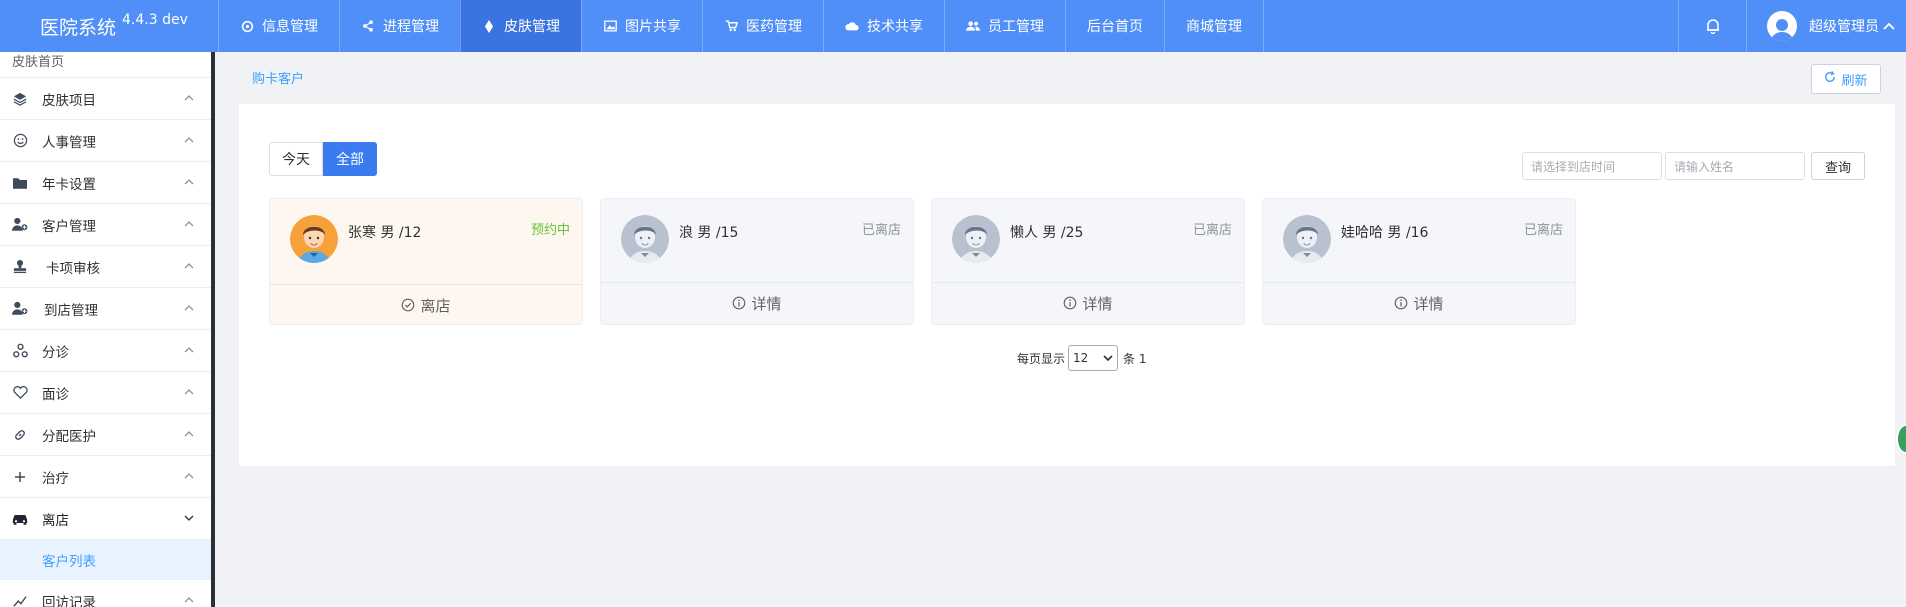 Image resolution: width=1906 pixels, height=607 pixels. I want to click on customer-card: 娃哈哈 男 /16 已离店 详情, so click(1419, 261).